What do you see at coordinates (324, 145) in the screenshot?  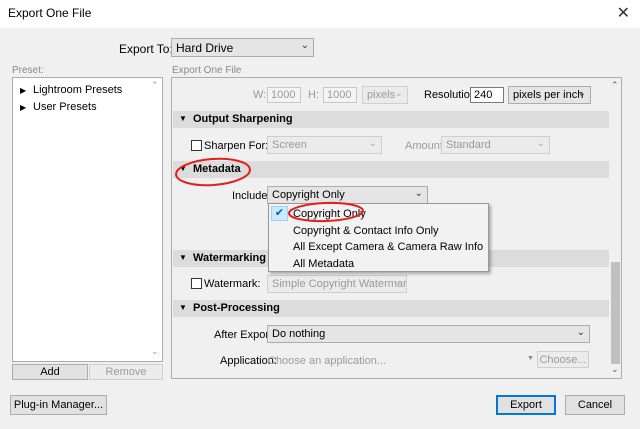 I see `sharpen-for-select: Screen ⌄` at bounding box center [324, 145].